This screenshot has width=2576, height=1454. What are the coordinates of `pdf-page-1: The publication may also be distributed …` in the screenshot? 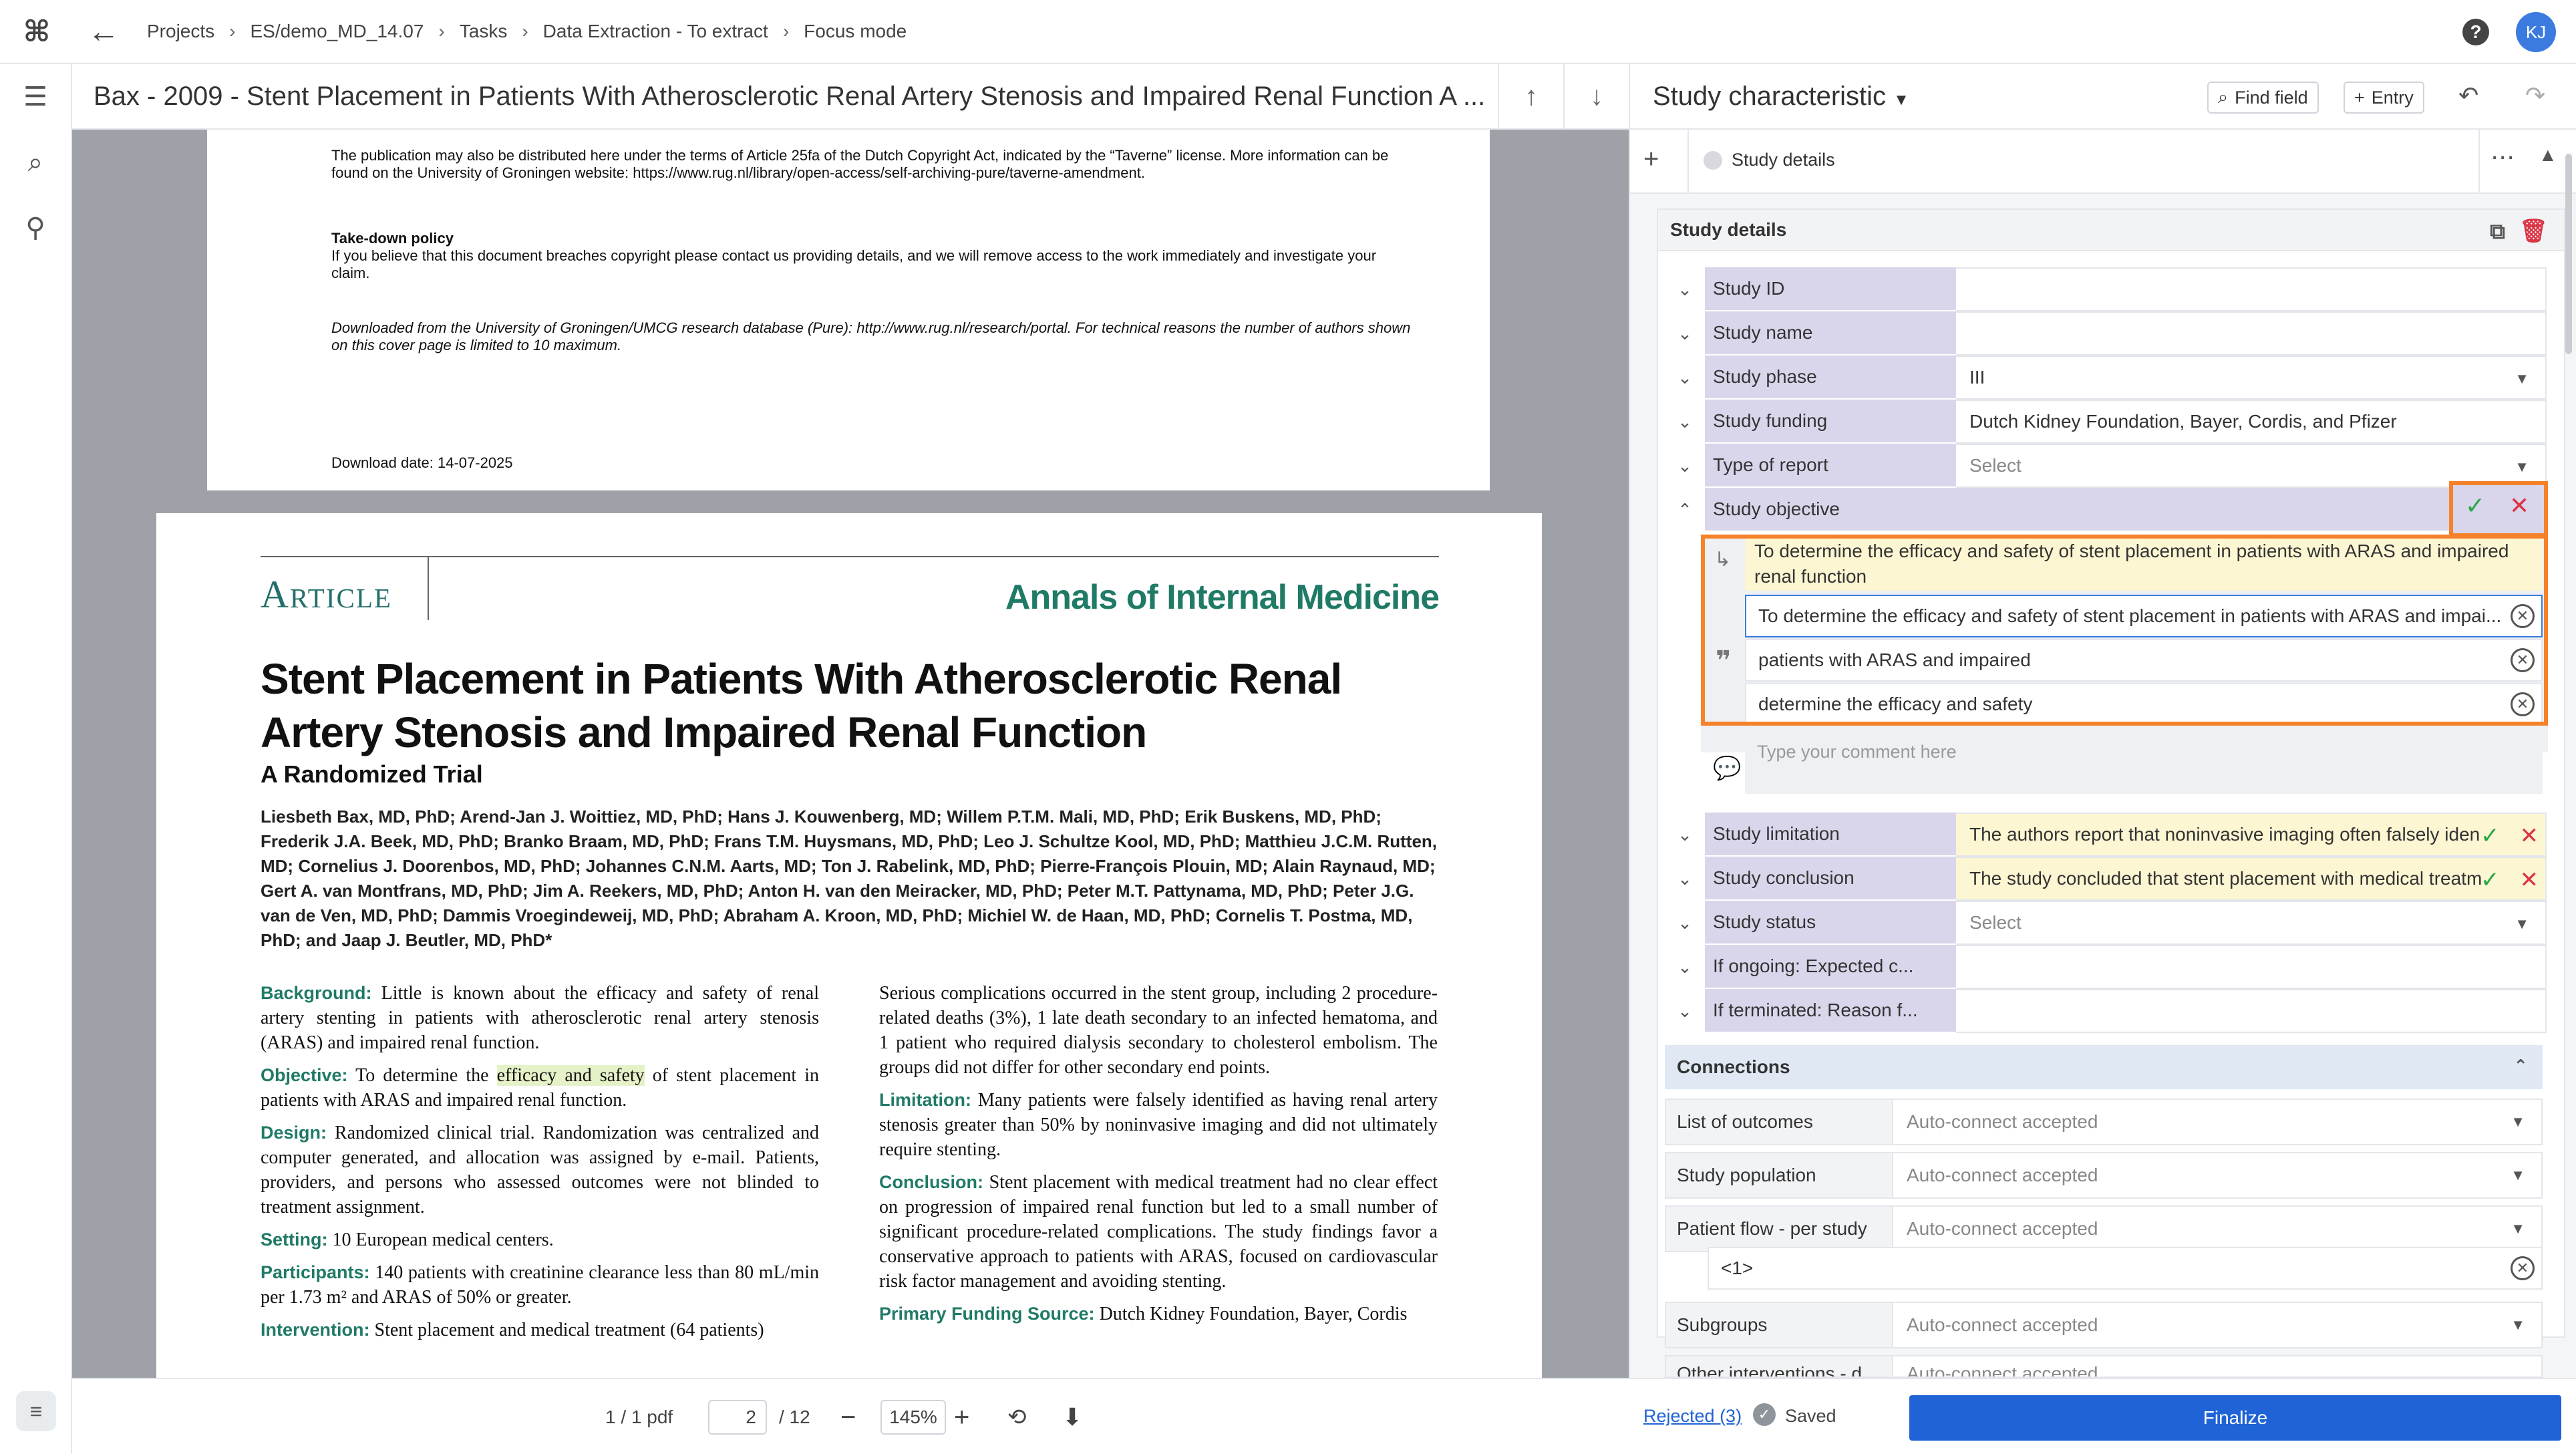 It's located at (848, 310).